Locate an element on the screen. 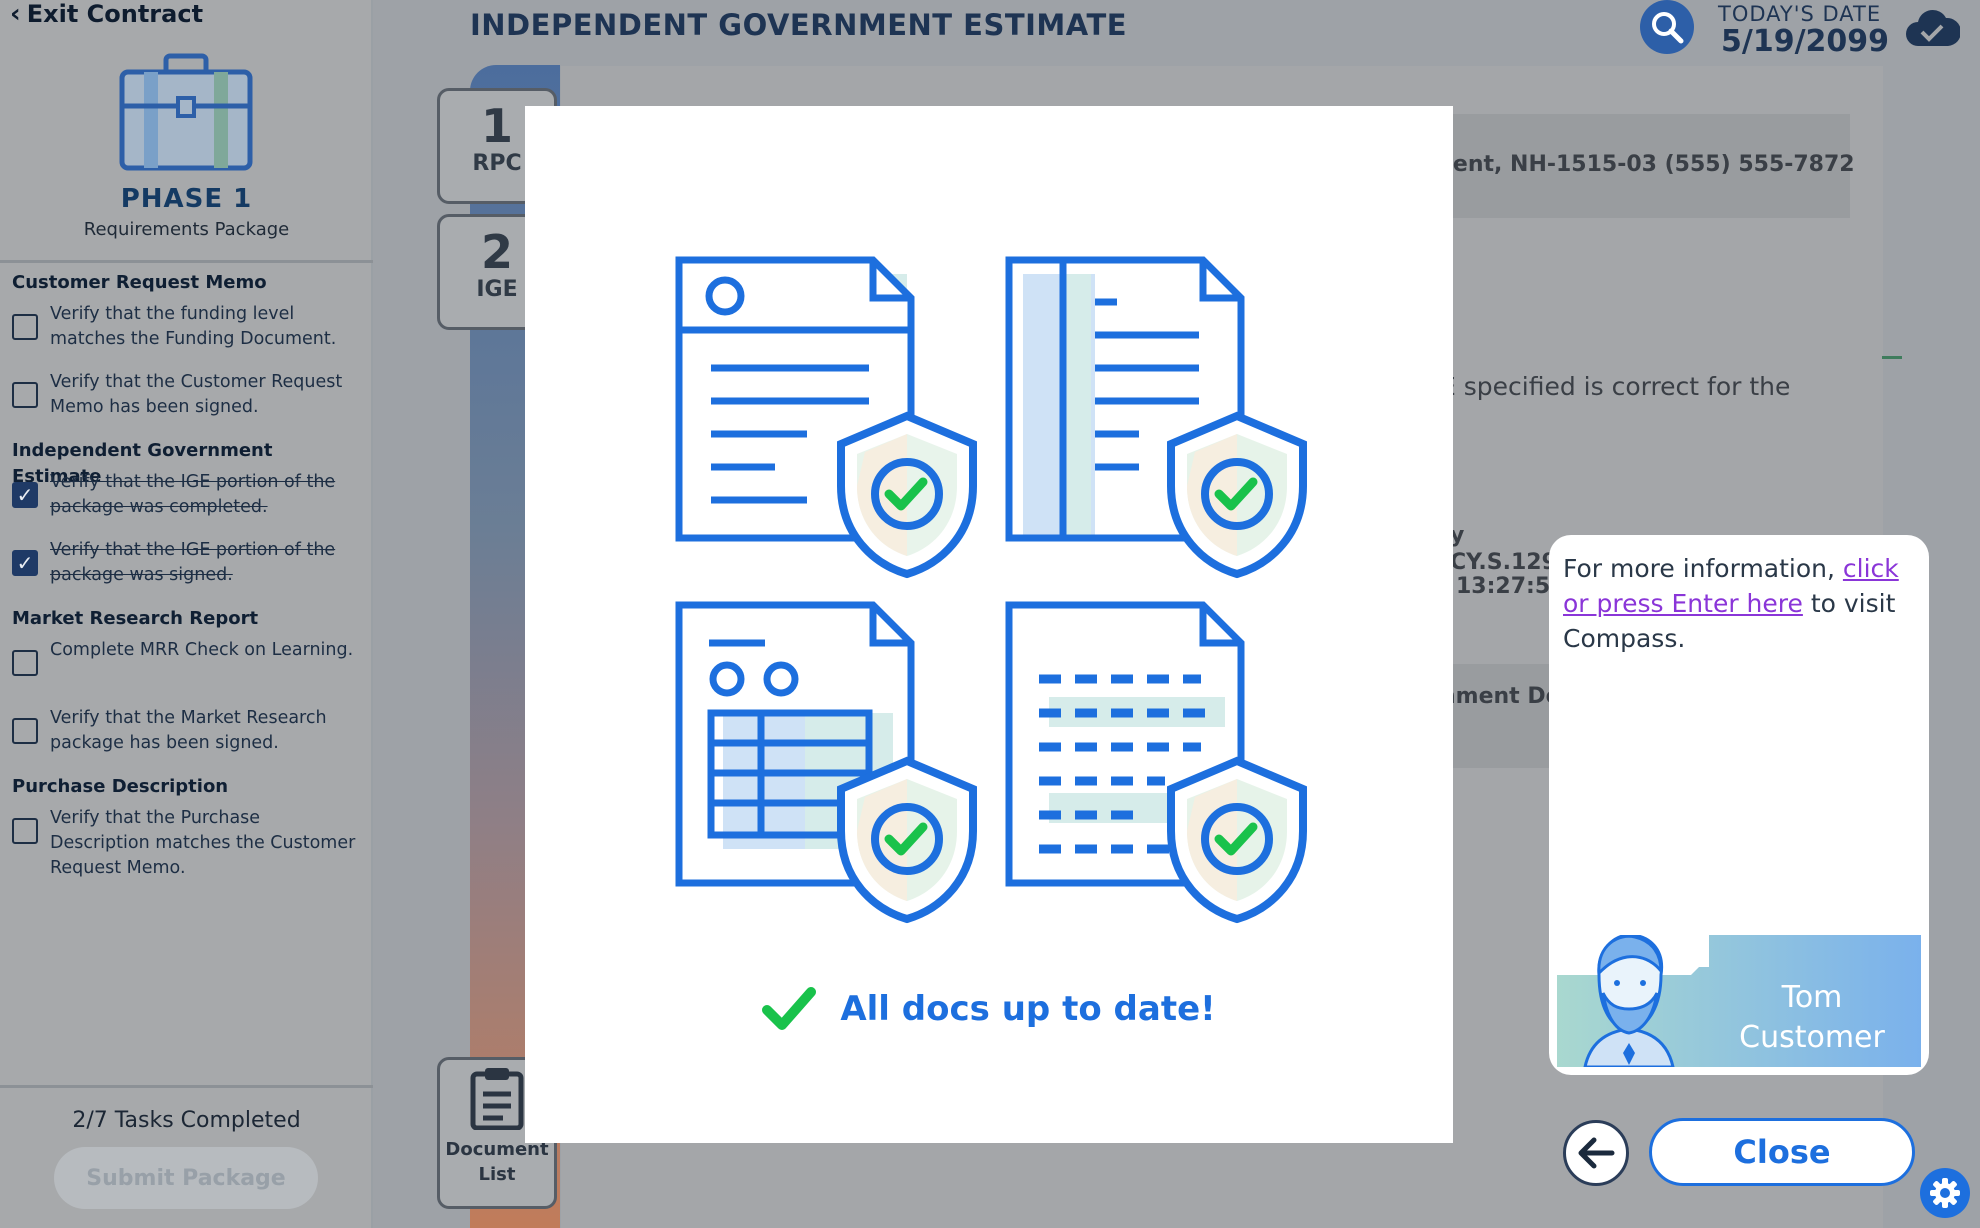  document-text: nment Do is located at coordinates (1500, 696).